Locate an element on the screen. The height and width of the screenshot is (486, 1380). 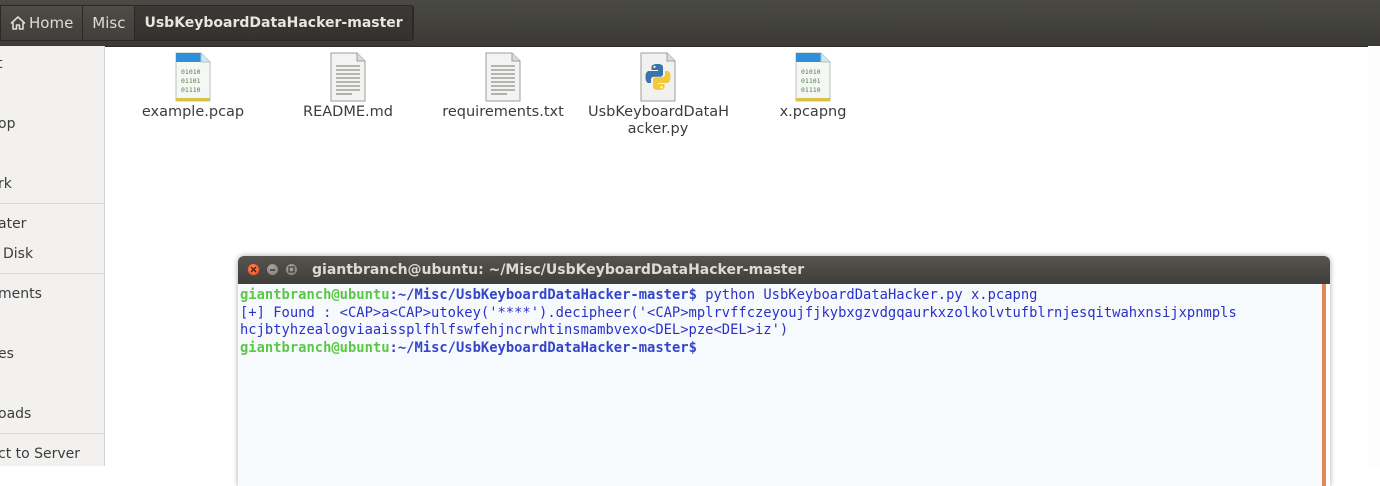
home-icon is located at coordinates (18, 23).